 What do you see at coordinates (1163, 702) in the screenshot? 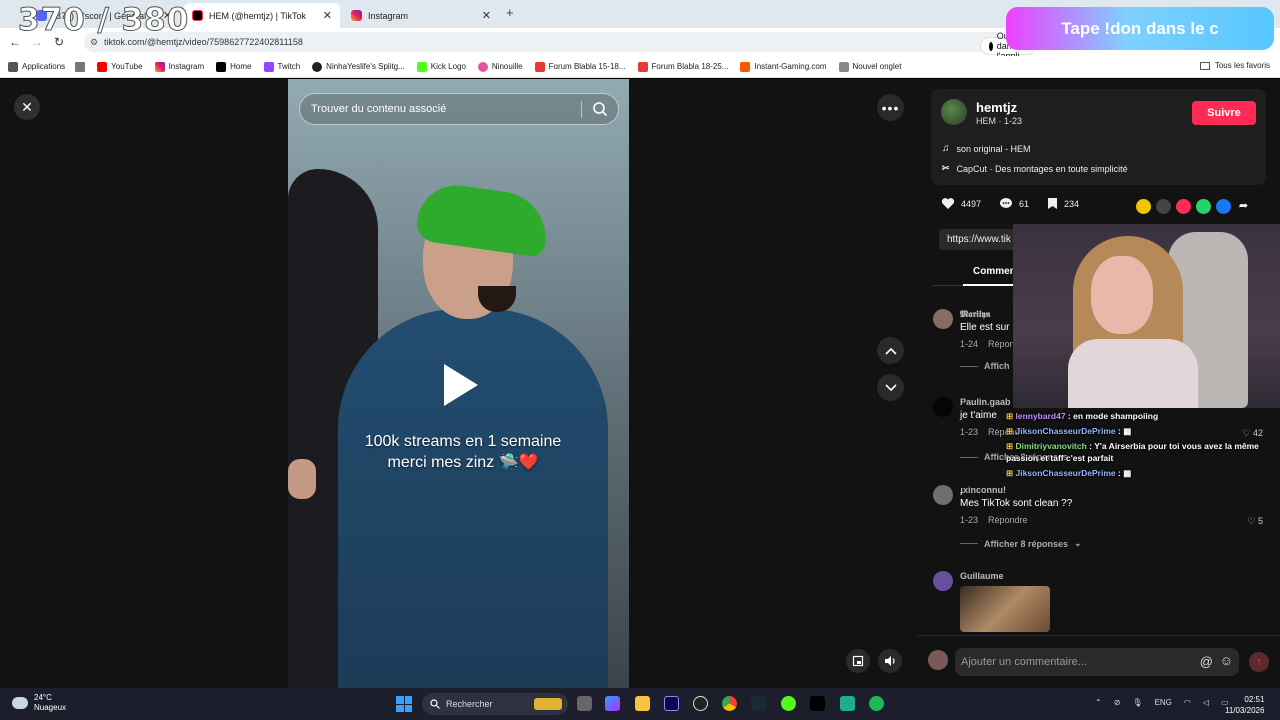
I see `language-indicator: ENG` at bounding box center [1163, 702].